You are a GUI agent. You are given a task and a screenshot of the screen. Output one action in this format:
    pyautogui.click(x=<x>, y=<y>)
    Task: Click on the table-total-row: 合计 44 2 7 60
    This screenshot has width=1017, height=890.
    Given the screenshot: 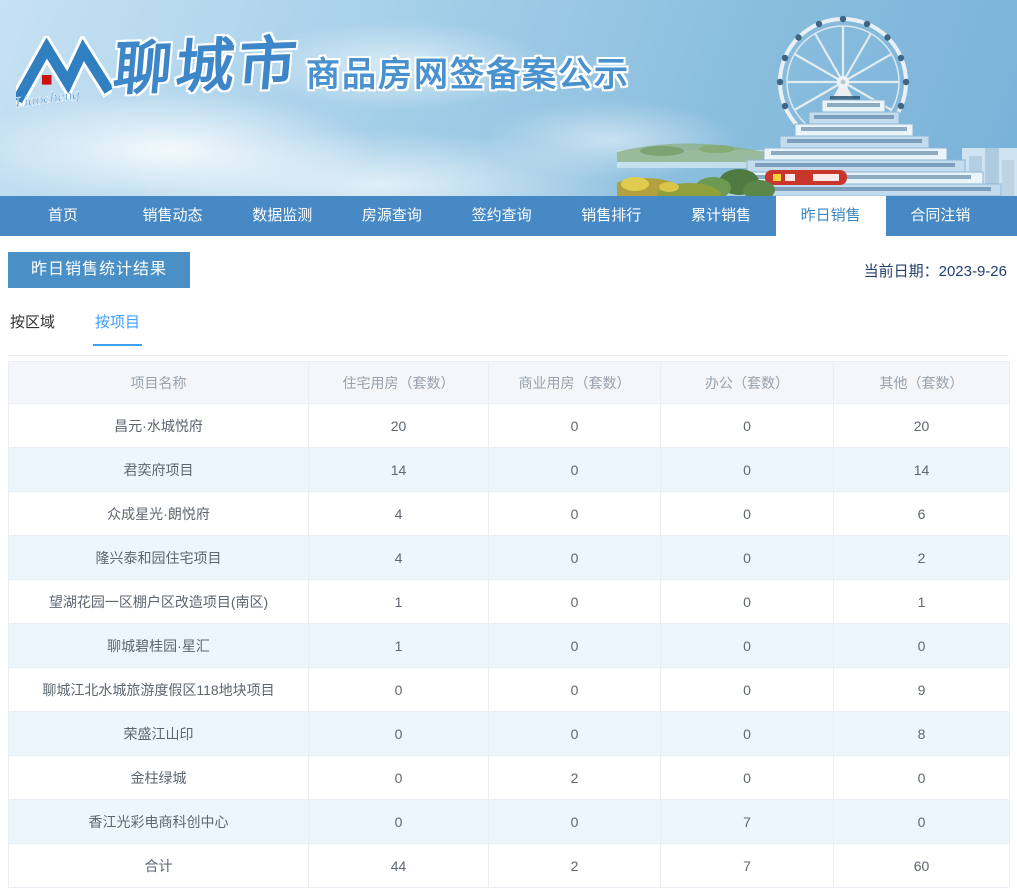 What is the action you would take?
    pyautogui.click(x=509, y=865)
    